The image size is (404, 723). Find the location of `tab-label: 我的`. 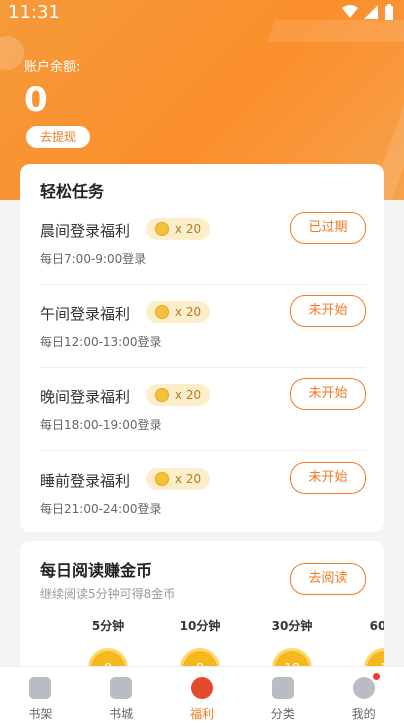

tab-label: 我的 is located at coordinates (363, 714).